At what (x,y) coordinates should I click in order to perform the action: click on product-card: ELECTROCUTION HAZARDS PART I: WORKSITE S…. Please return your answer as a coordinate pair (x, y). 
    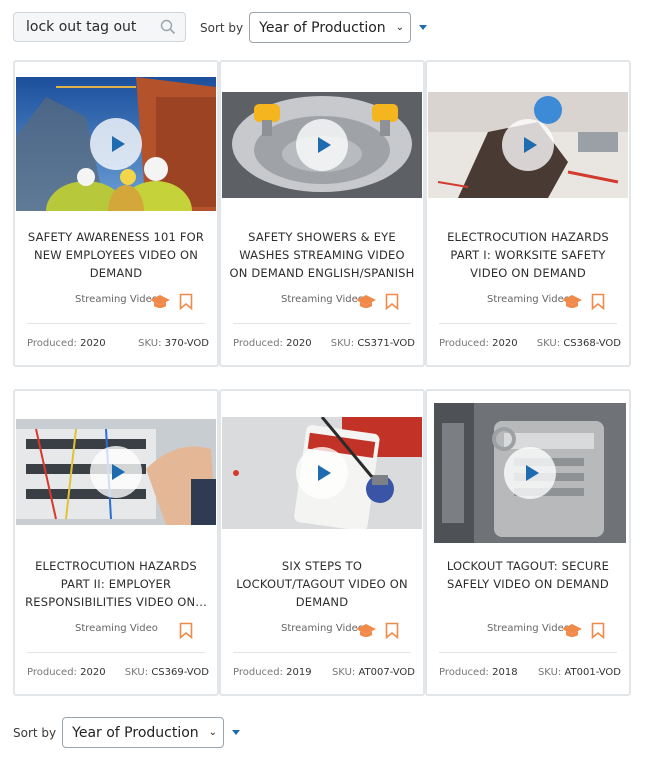
    Looking at the image, I should click on (528, 213).